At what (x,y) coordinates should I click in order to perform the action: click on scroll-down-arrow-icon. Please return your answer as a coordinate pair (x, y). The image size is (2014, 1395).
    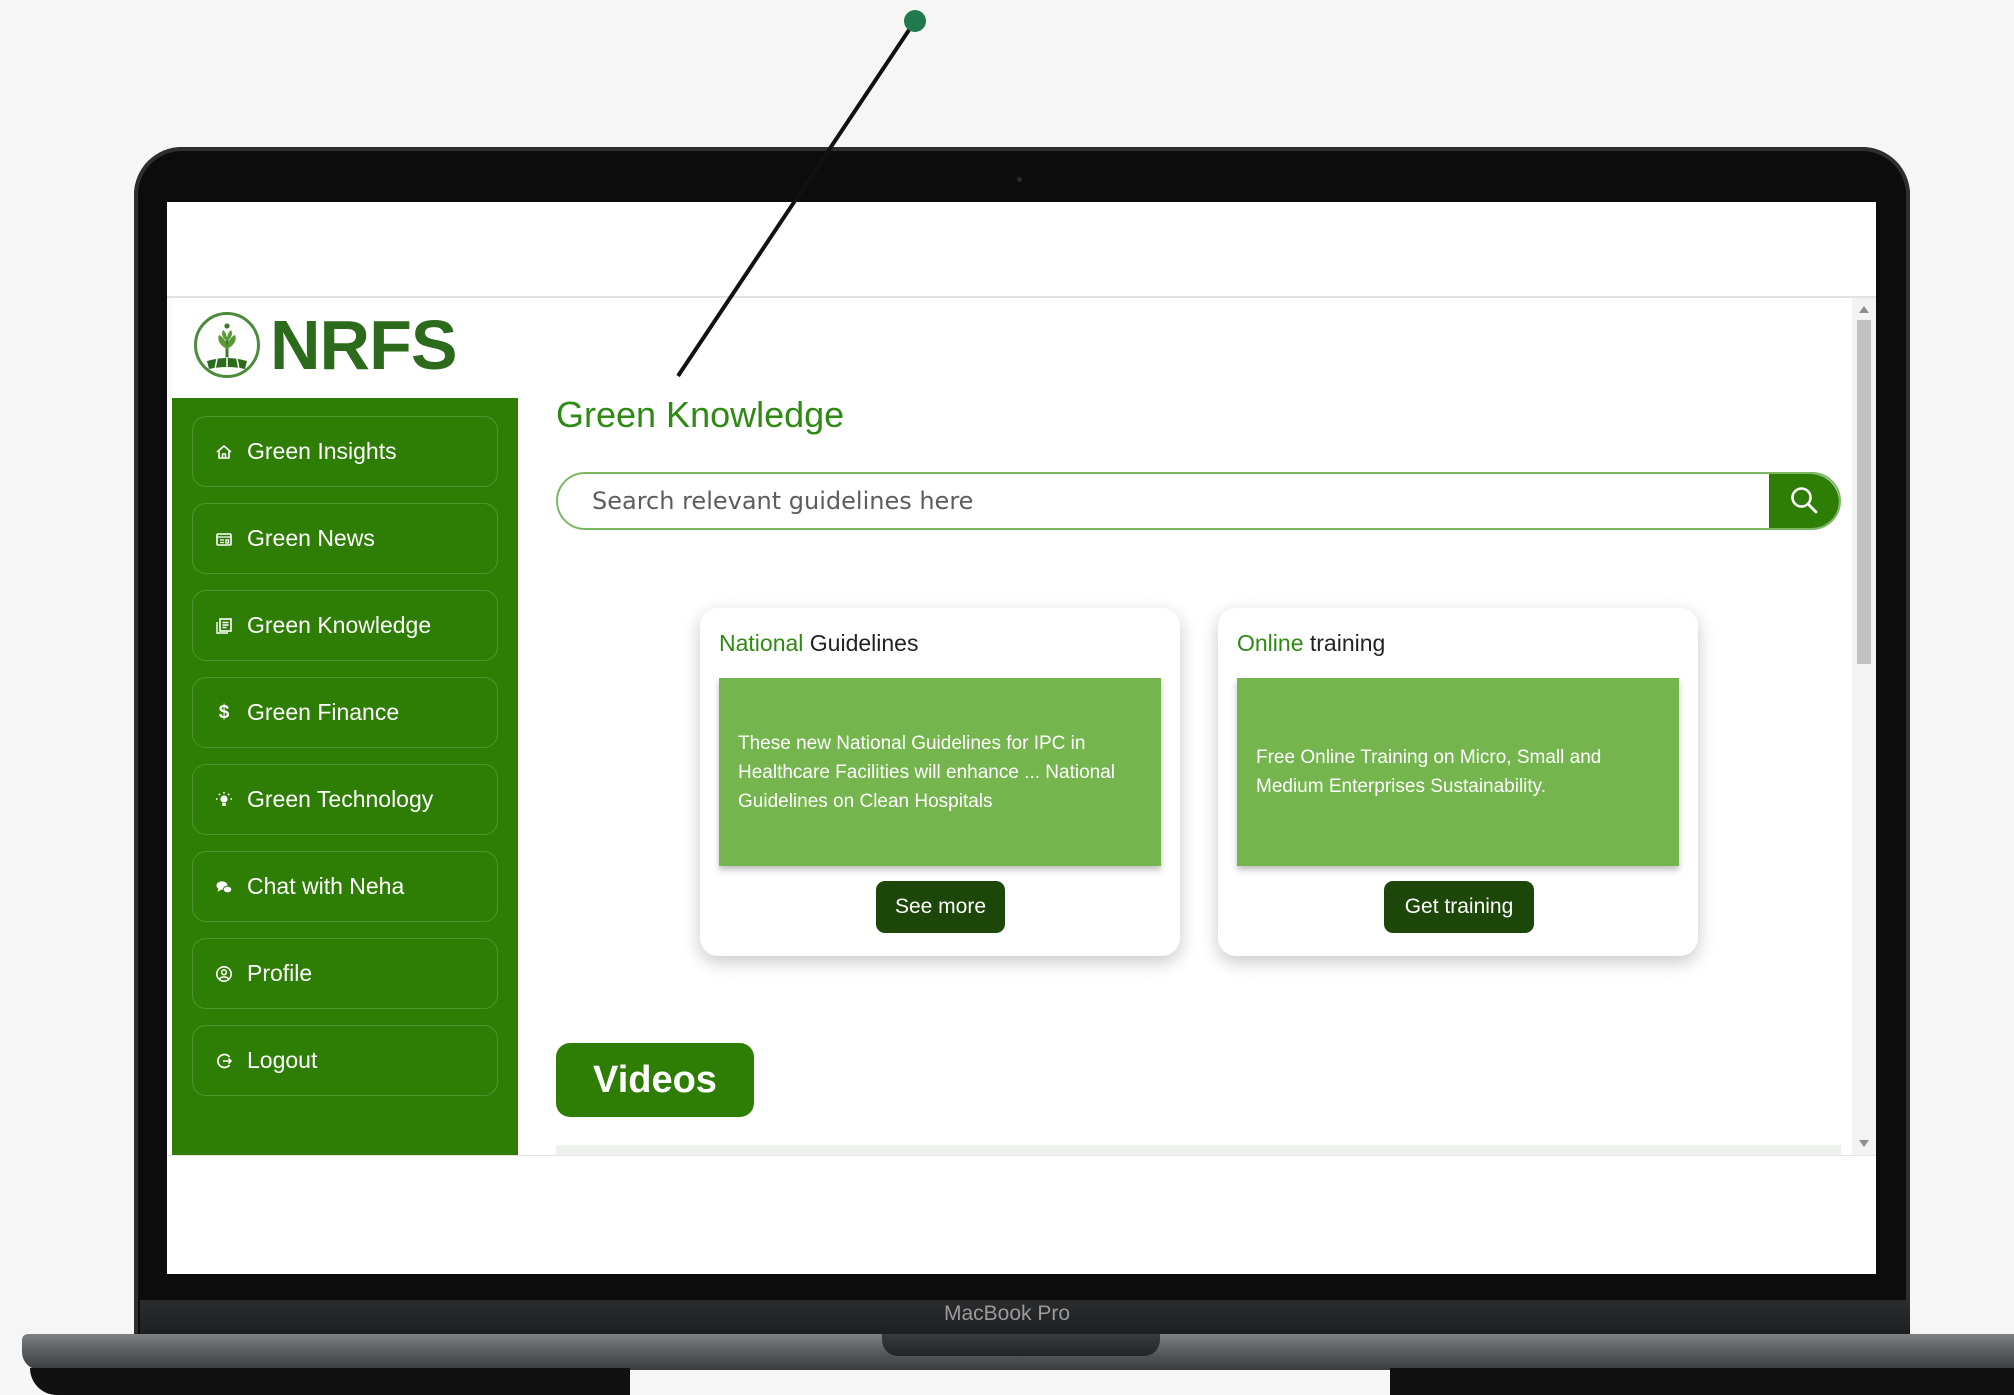
    Looking at the image, I should click on (1864, 1143).